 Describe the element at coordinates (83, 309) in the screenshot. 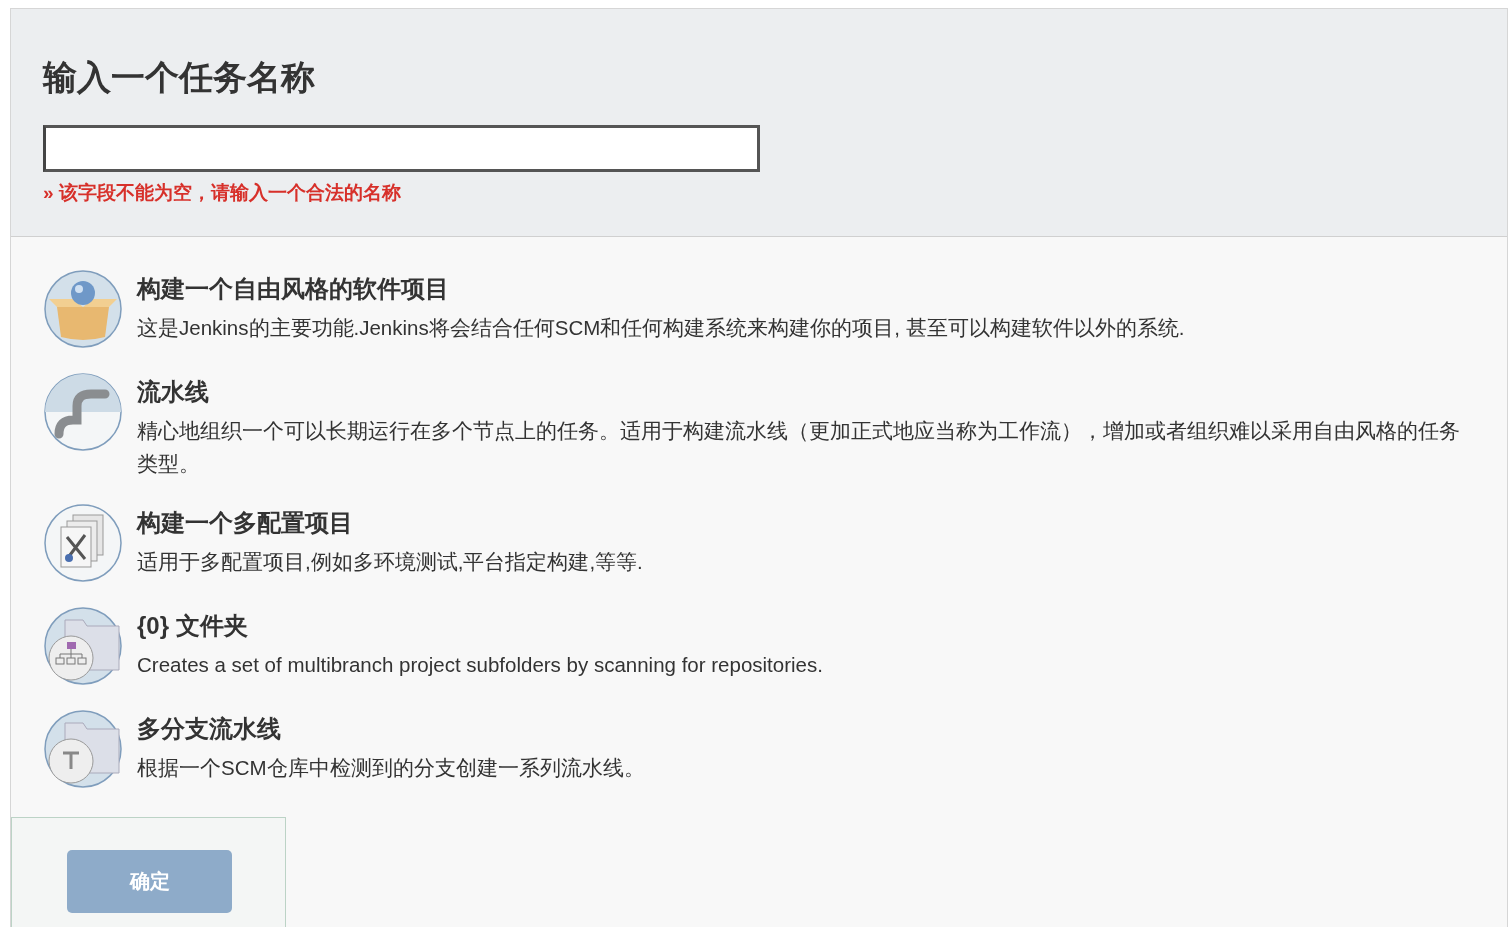

I see `box-icon` at that location.